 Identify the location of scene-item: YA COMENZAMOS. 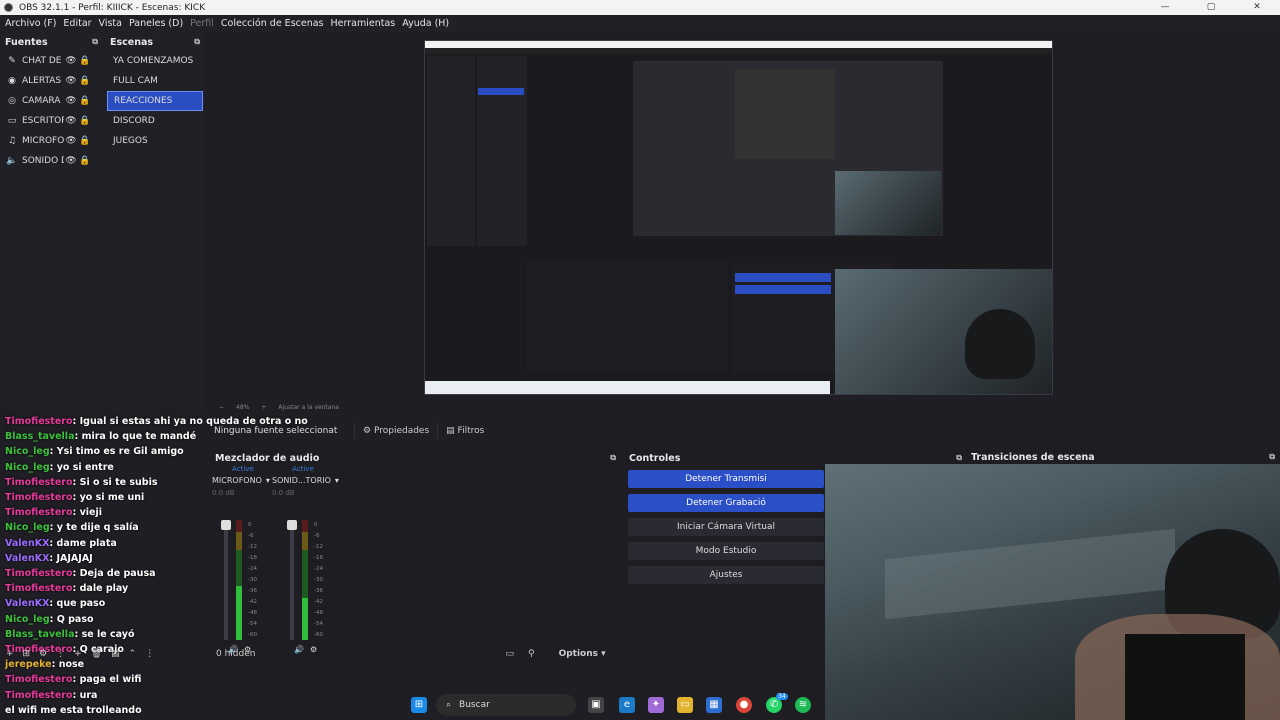
(155, 61).